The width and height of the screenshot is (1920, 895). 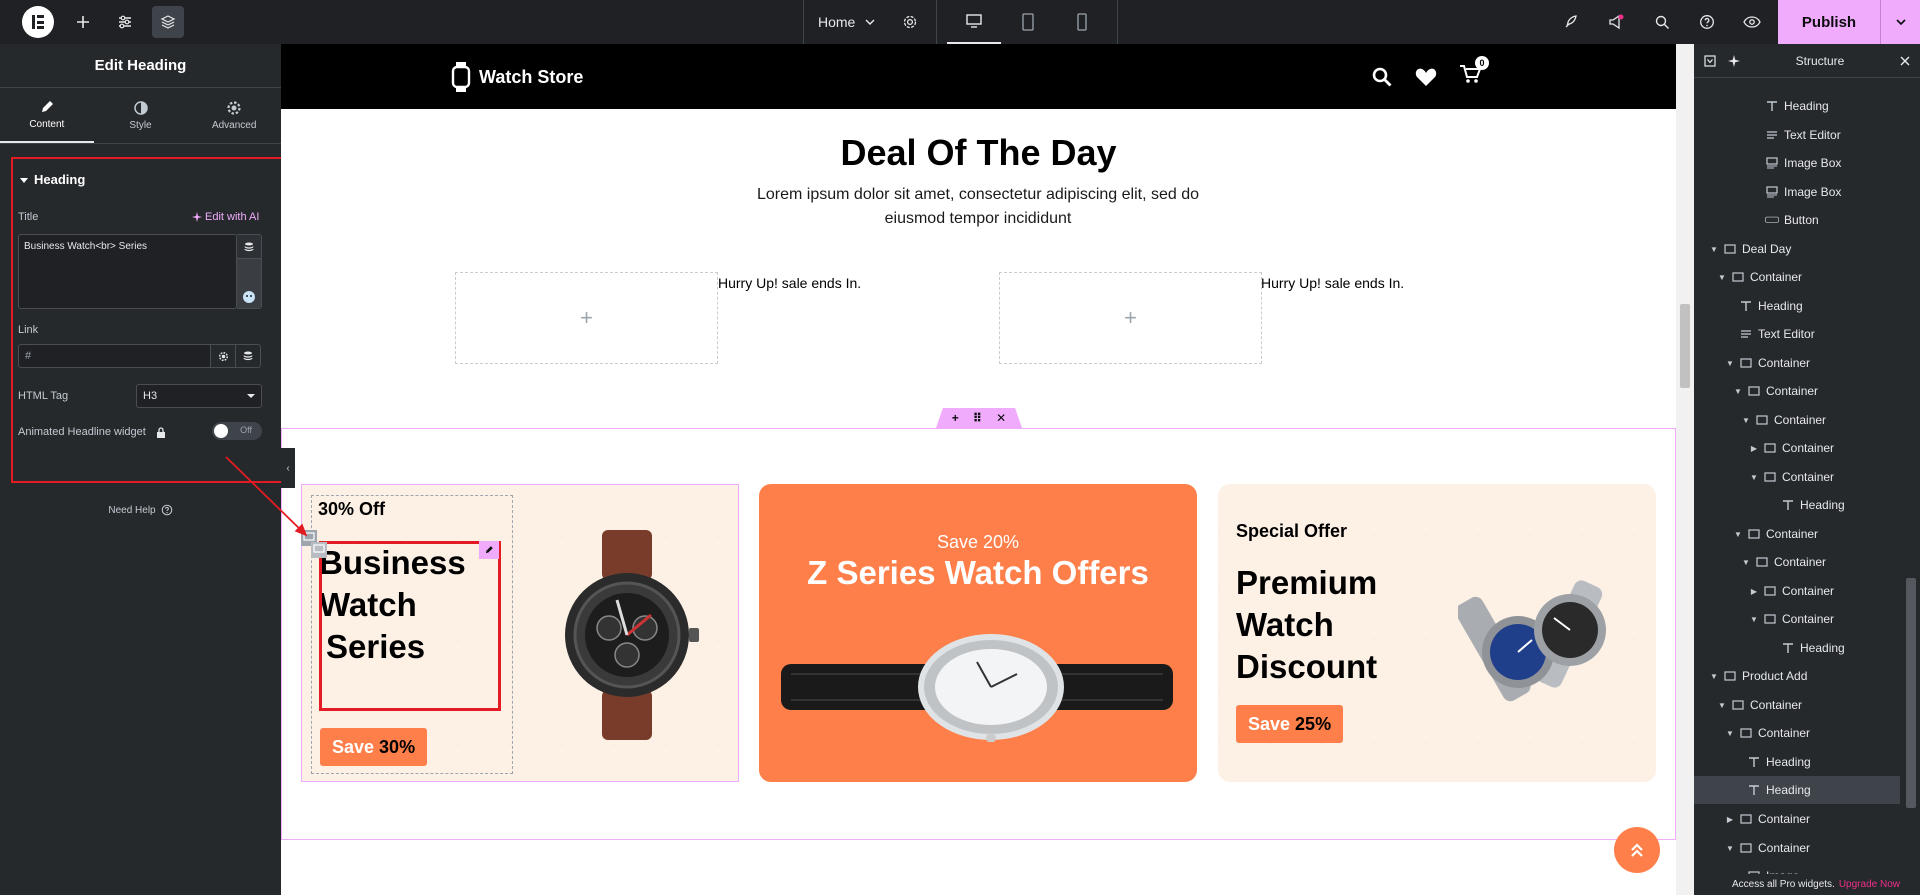 I want to click on link-dynamic-tags-icon, so click(x=248, y=356).